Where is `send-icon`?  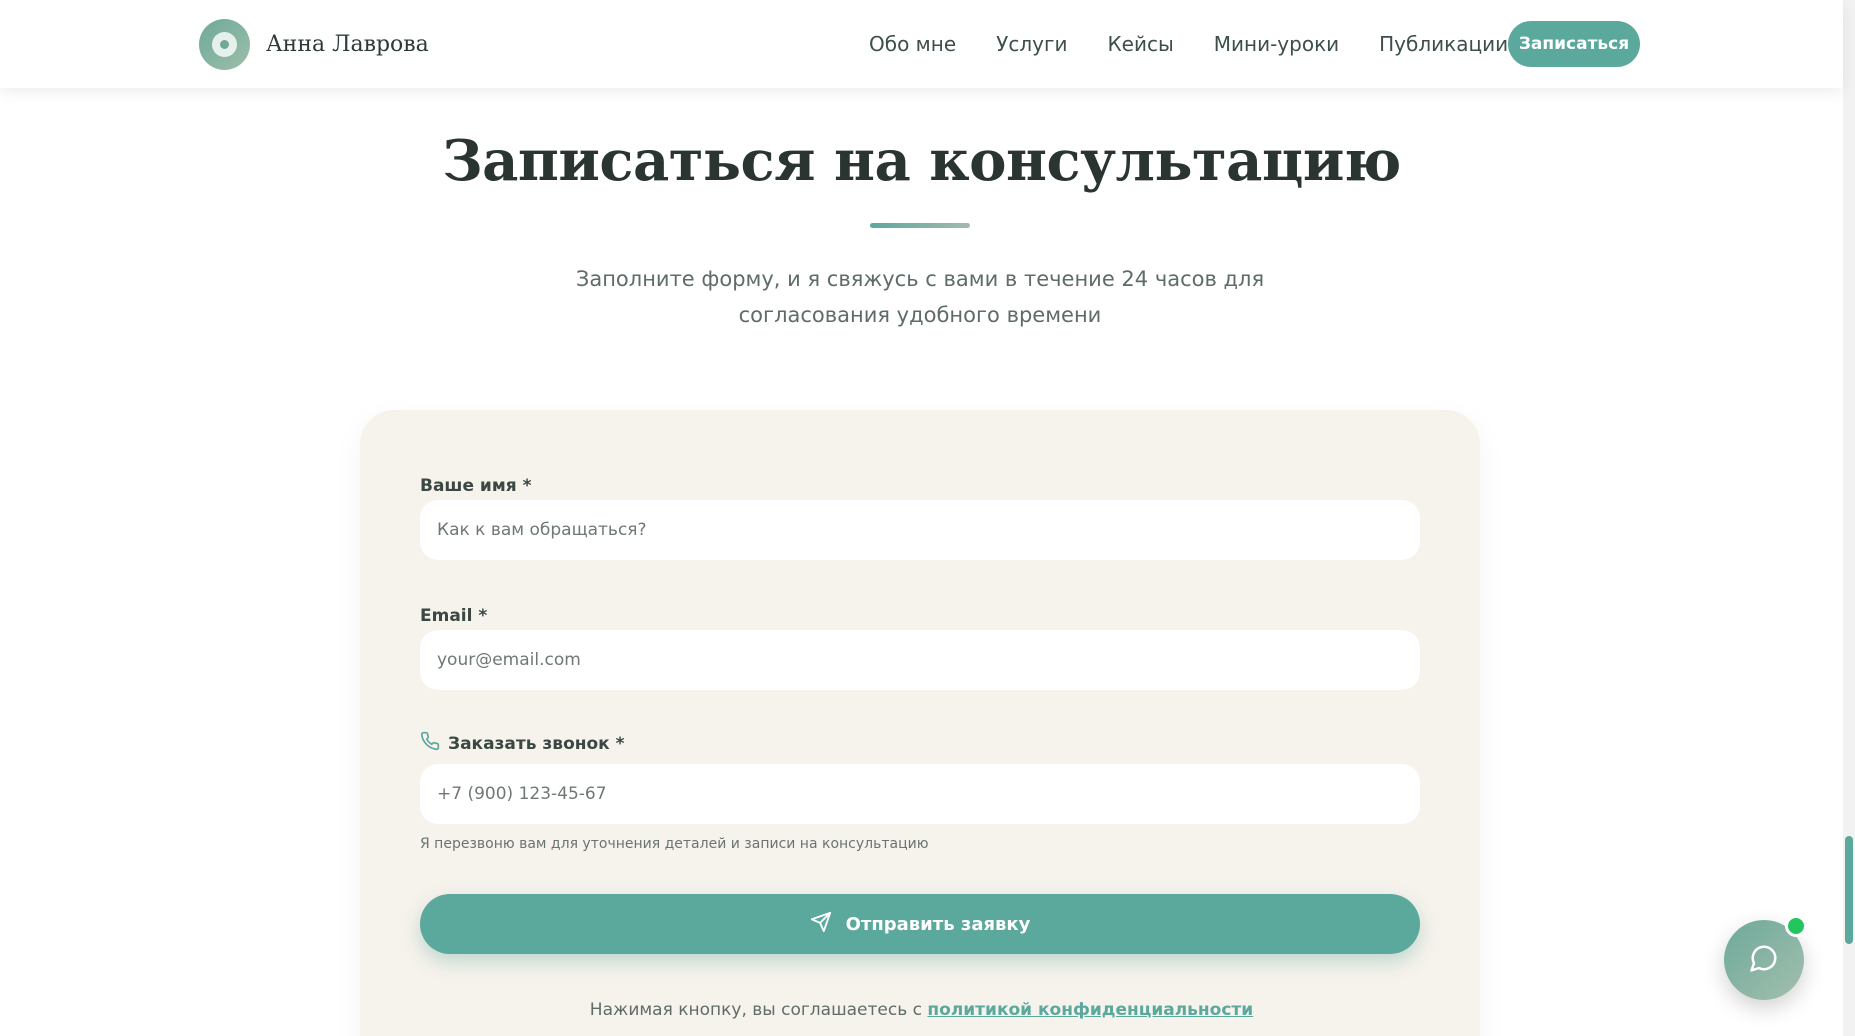 send-icon is located at coordinates (821, 924).